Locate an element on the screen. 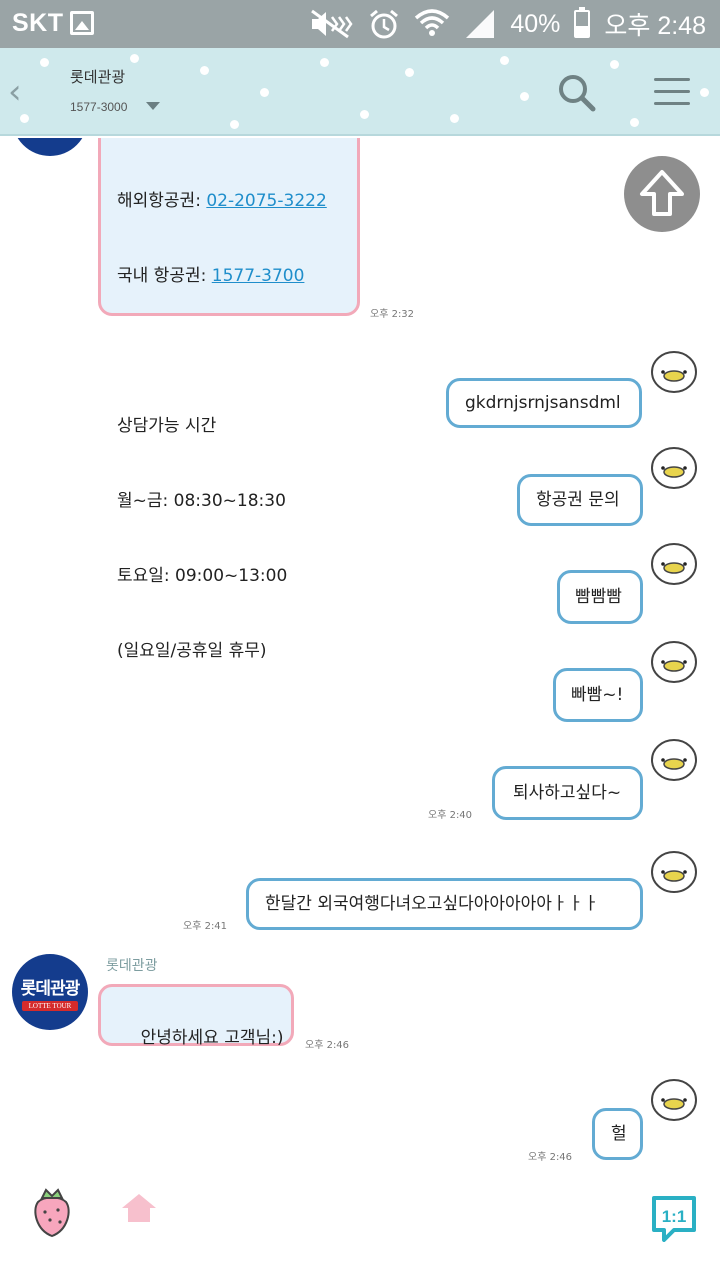 The image size is (720, 1280). battery-percent: 40% is located at coordinates (535, 23).